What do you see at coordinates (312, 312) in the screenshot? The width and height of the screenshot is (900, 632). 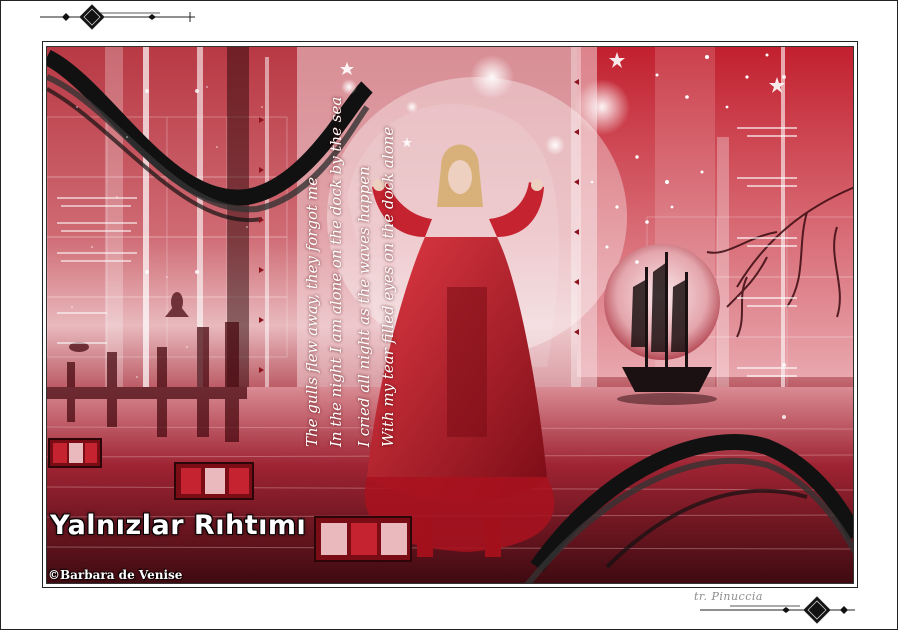 I see `poem-line-1: The gulls flew away, they forgot me` at bounding box center [312, 312].